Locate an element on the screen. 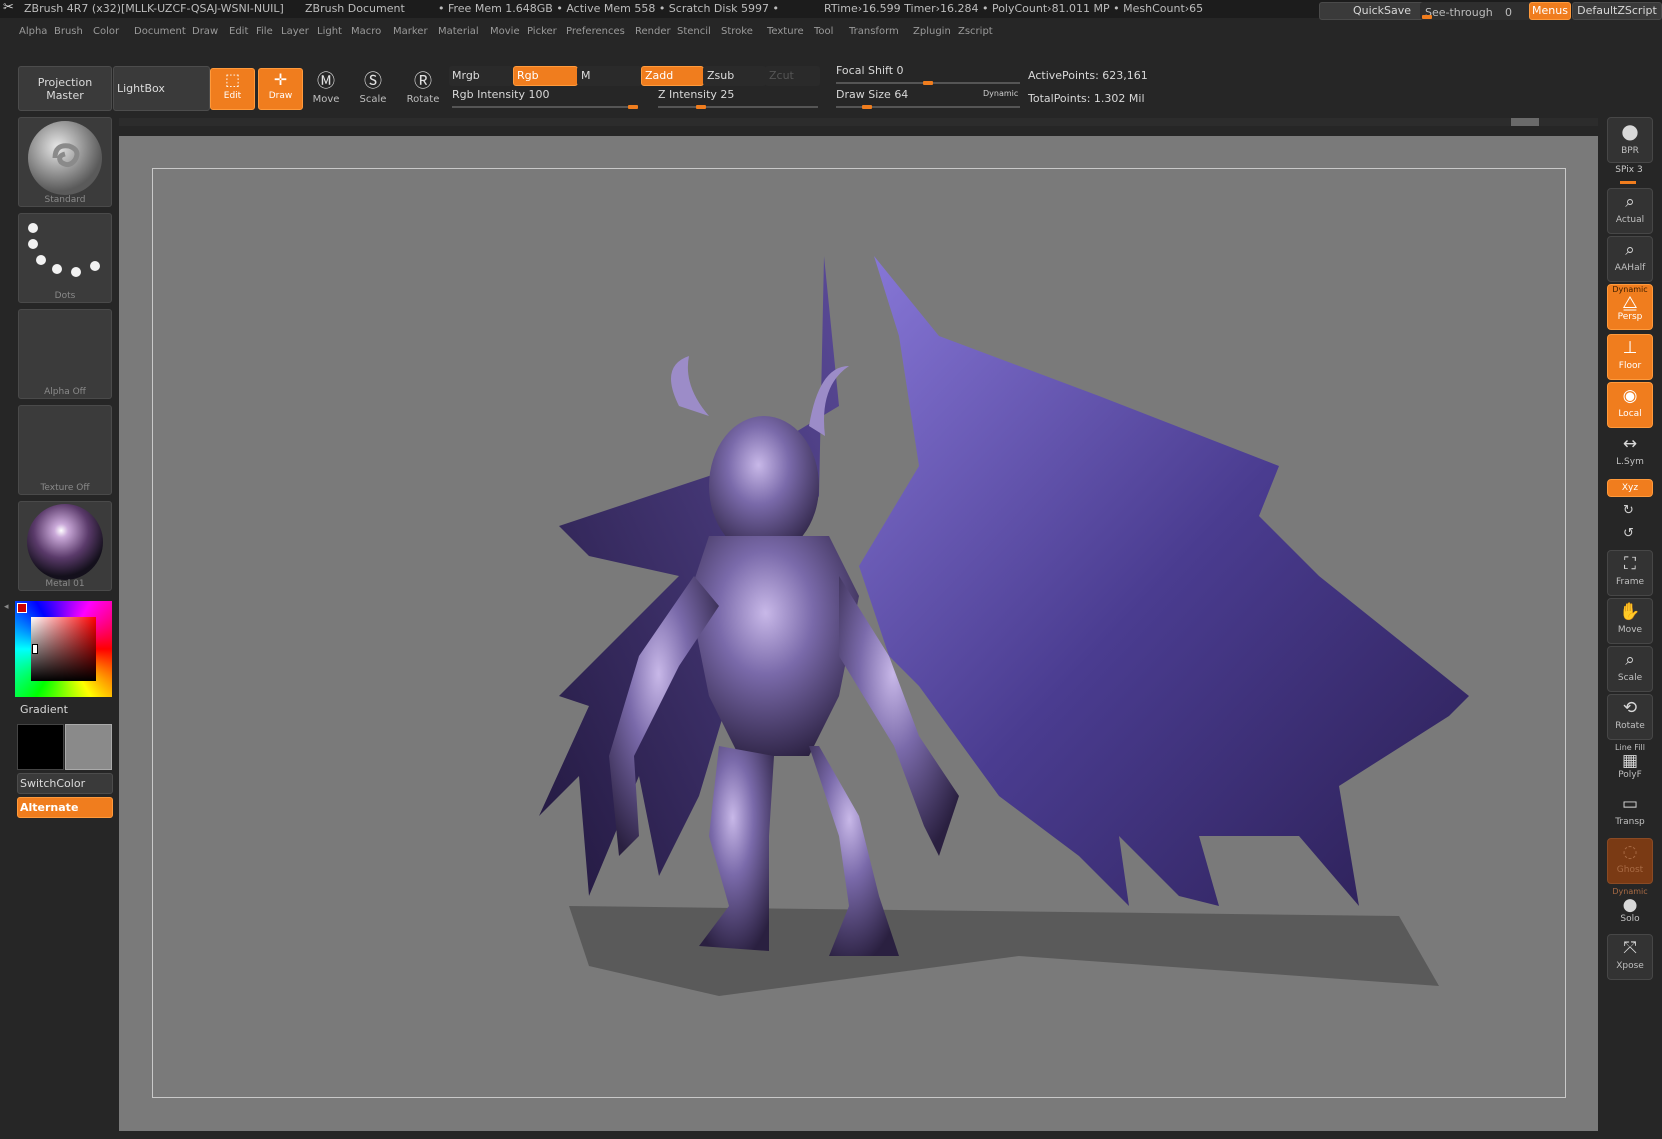 The height and width of the screenshot is (1139, 1662). actual-button: ⌕ Actual is located at coordinates (1630, 211).